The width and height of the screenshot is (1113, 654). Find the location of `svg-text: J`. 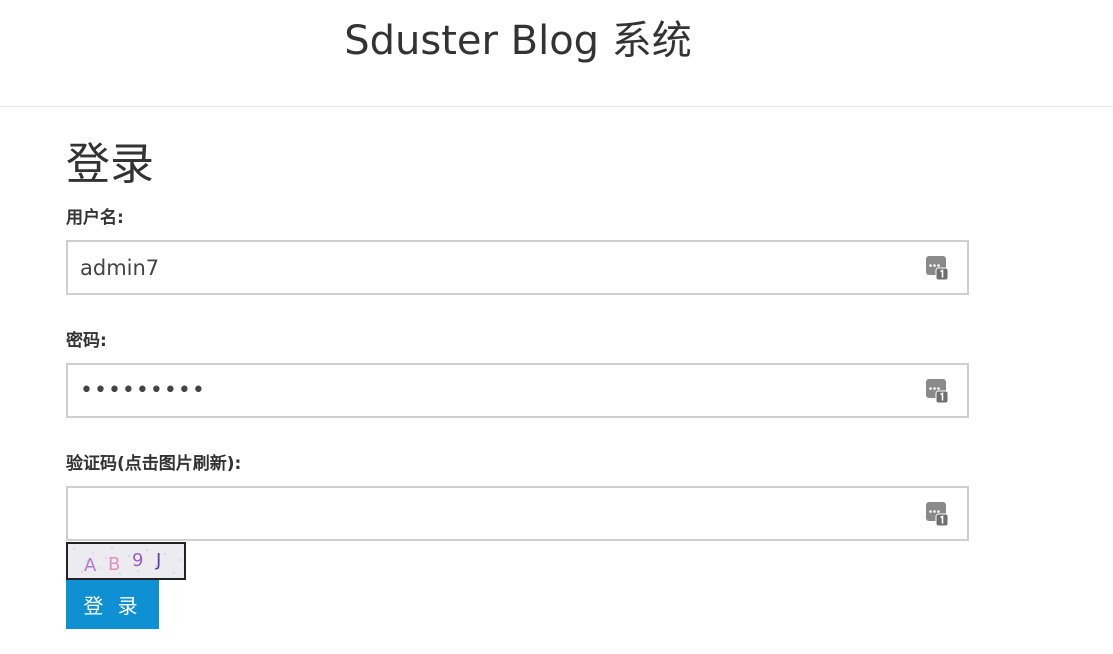

svg-text: J is located at coordinates (158, 560).